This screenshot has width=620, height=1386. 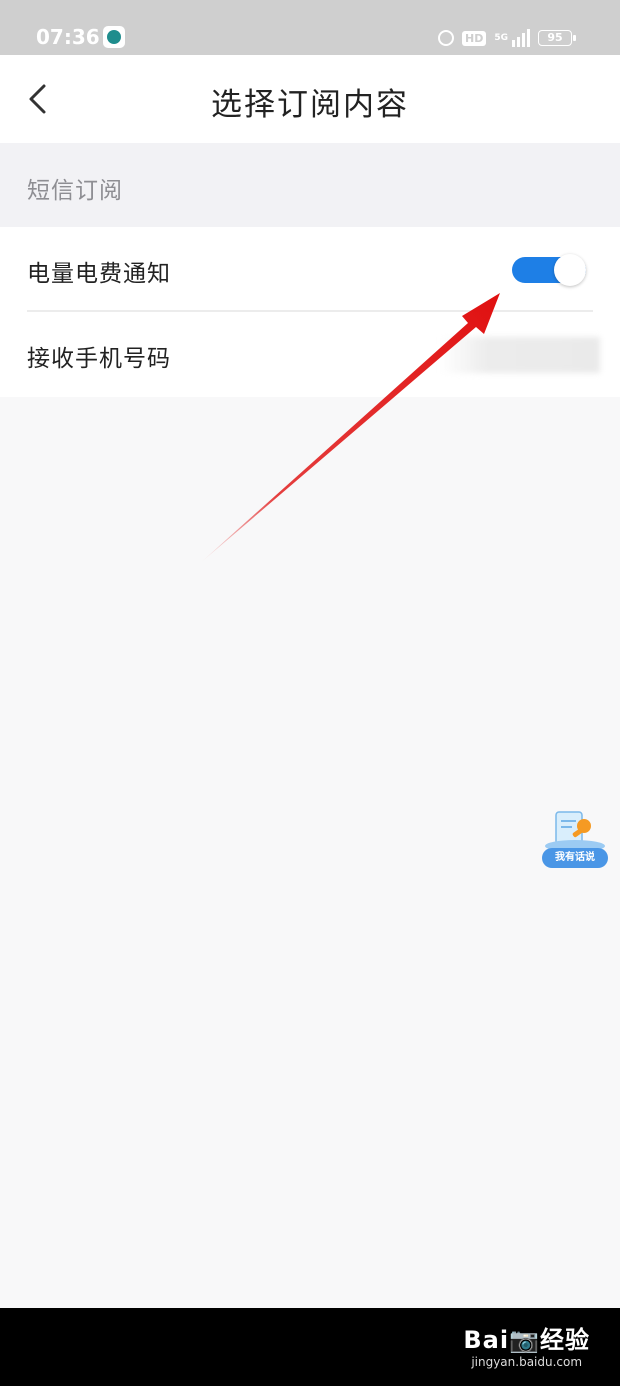 What do you see at coordinates (310, 27) in the screenshot?
I see `status-bar: 07:36 HD 5G 95` at bounding box center [310, 27].